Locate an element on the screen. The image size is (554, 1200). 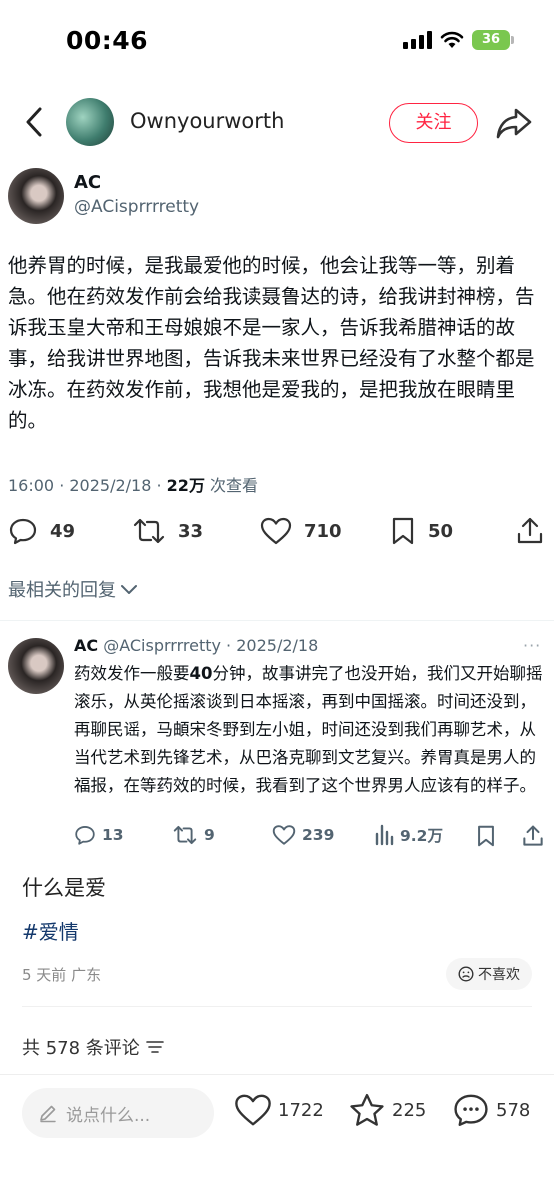
reply-body-bold: 40 is located at coordinates (201, 673).